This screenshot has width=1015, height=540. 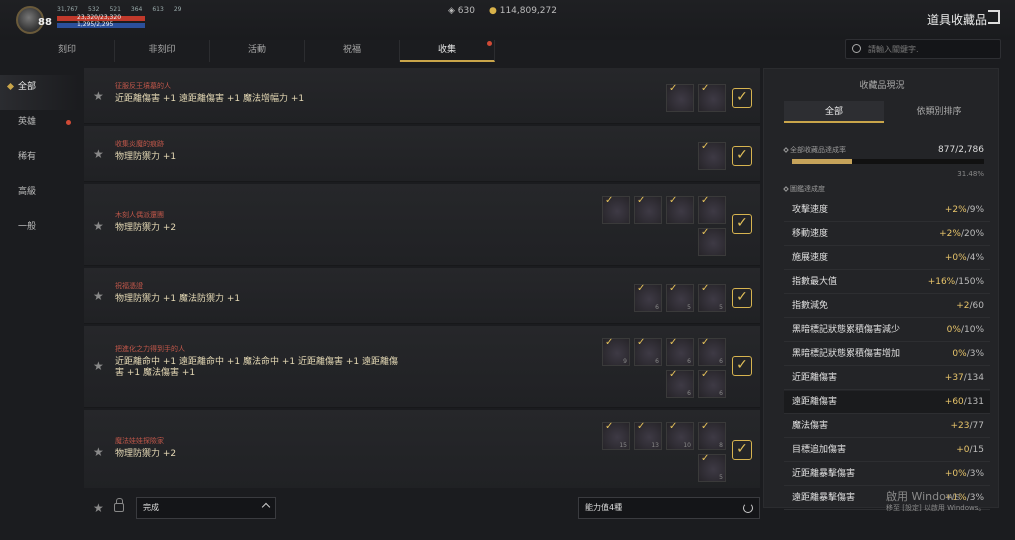 What do you see at coordinates (422, 449) in the screenshot?
I see `collection-row: ★ 魔法娃娃探險家 物理防禦力 +2 15 13 10 8 5 ✓` at bounding box center [422, 449].